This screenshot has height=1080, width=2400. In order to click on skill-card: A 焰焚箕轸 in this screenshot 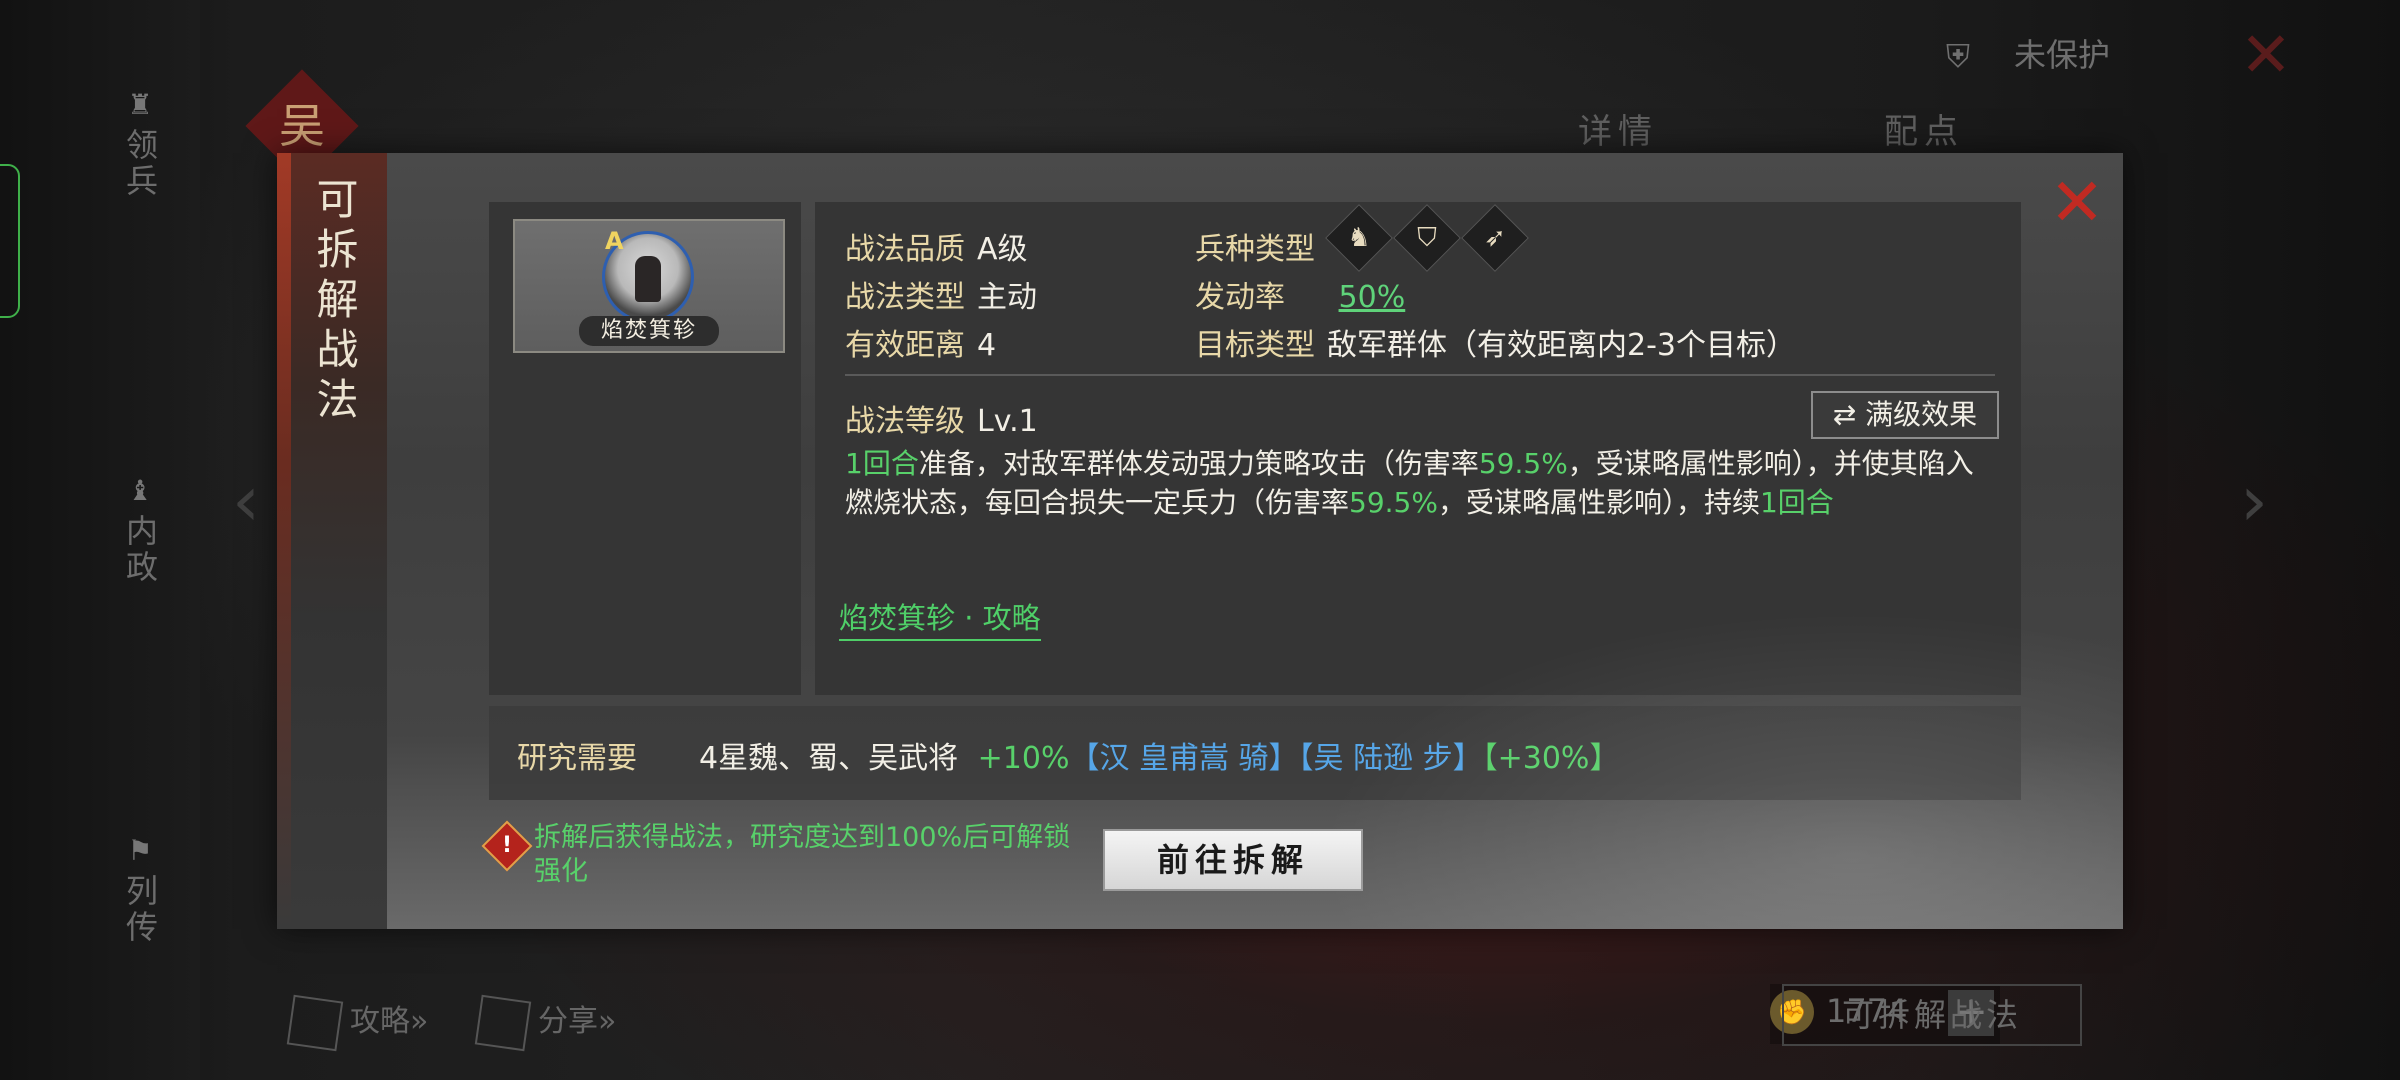, I will do `click(649, 286)`.